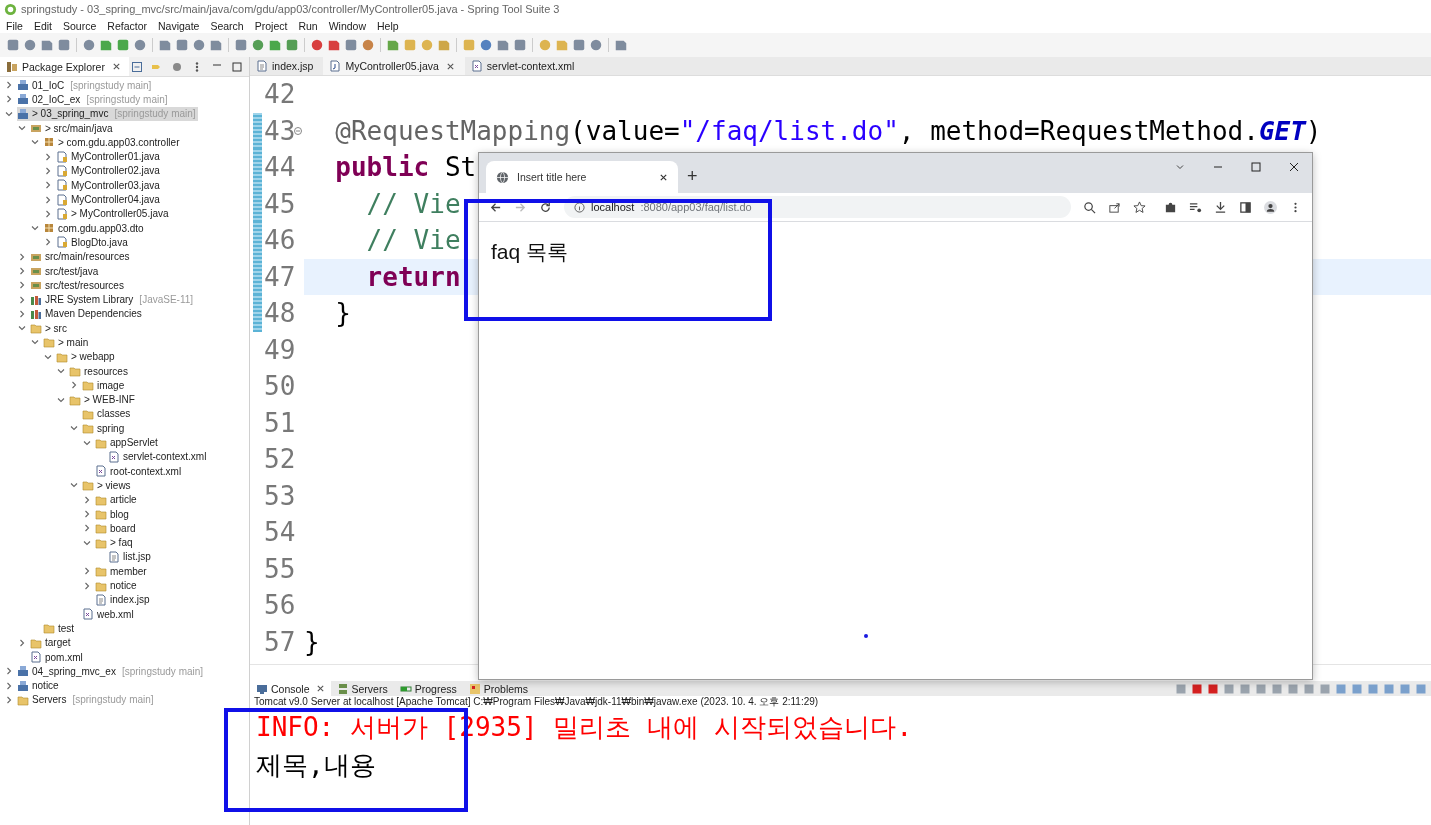 The height and width of the screenshot is (825, 1431). What do you see at coordinates (524, 66) in the screenshot?
I see `editor-tab: servlet-context.xml` at bounding box center [524, 66].